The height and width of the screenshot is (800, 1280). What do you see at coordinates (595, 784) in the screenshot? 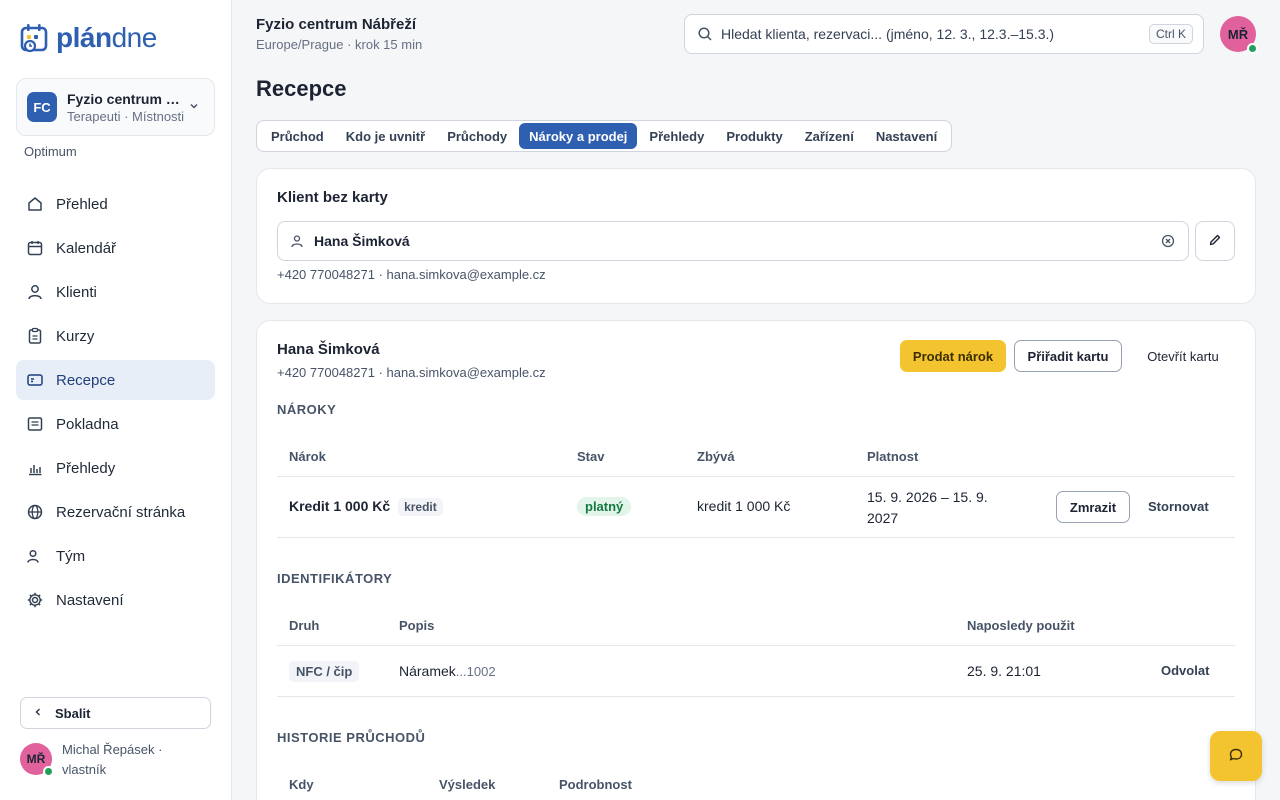
I see `column-header: Podrobnost` at bounding box center [595, 784].